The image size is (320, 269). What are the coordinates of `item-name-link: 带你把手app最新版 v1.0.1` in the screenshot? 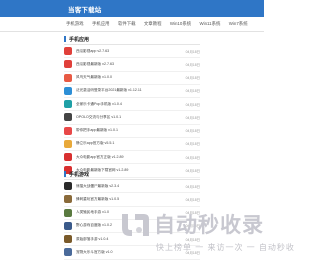 It's located at (131, 130).